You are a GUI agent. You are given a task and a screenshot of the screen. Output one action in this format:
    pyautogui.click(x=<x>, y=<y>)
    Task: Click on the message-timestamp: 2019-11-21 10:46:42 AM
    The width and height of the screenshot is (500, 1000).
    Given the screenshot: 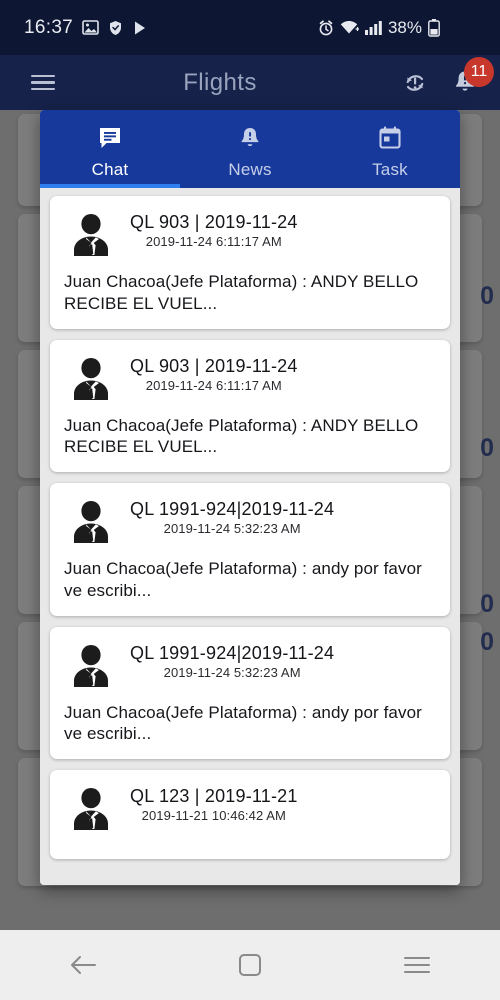 What is the action you would take?
    pyautogui.click(x=213, y=815)
    